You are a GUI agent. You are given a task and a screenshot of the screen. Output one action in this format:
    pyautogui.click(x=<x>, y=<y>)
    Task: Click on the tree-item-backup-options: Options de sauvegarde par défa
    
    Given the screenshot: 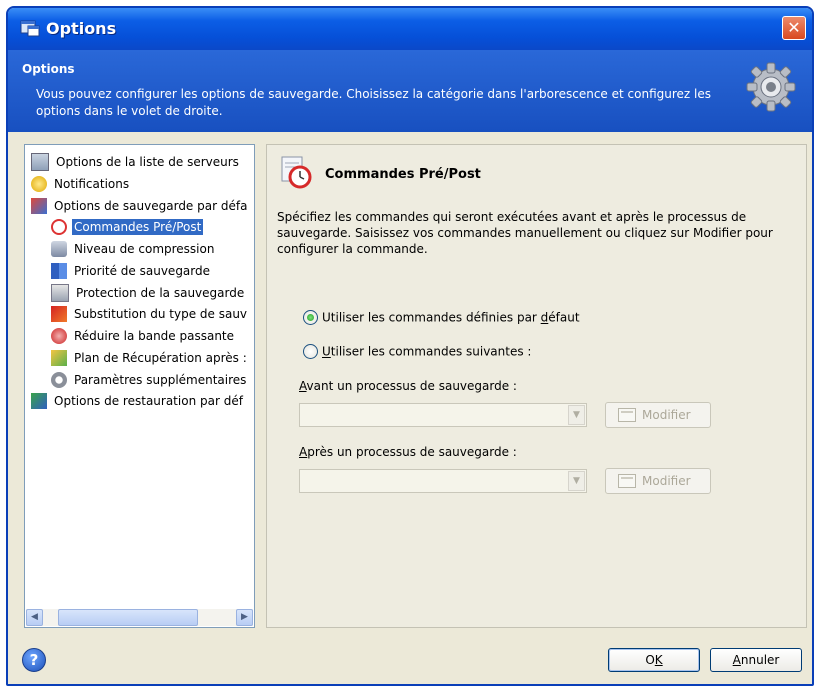 What is the action you would take?
    pyautogui.click(x=140, y=205)
    